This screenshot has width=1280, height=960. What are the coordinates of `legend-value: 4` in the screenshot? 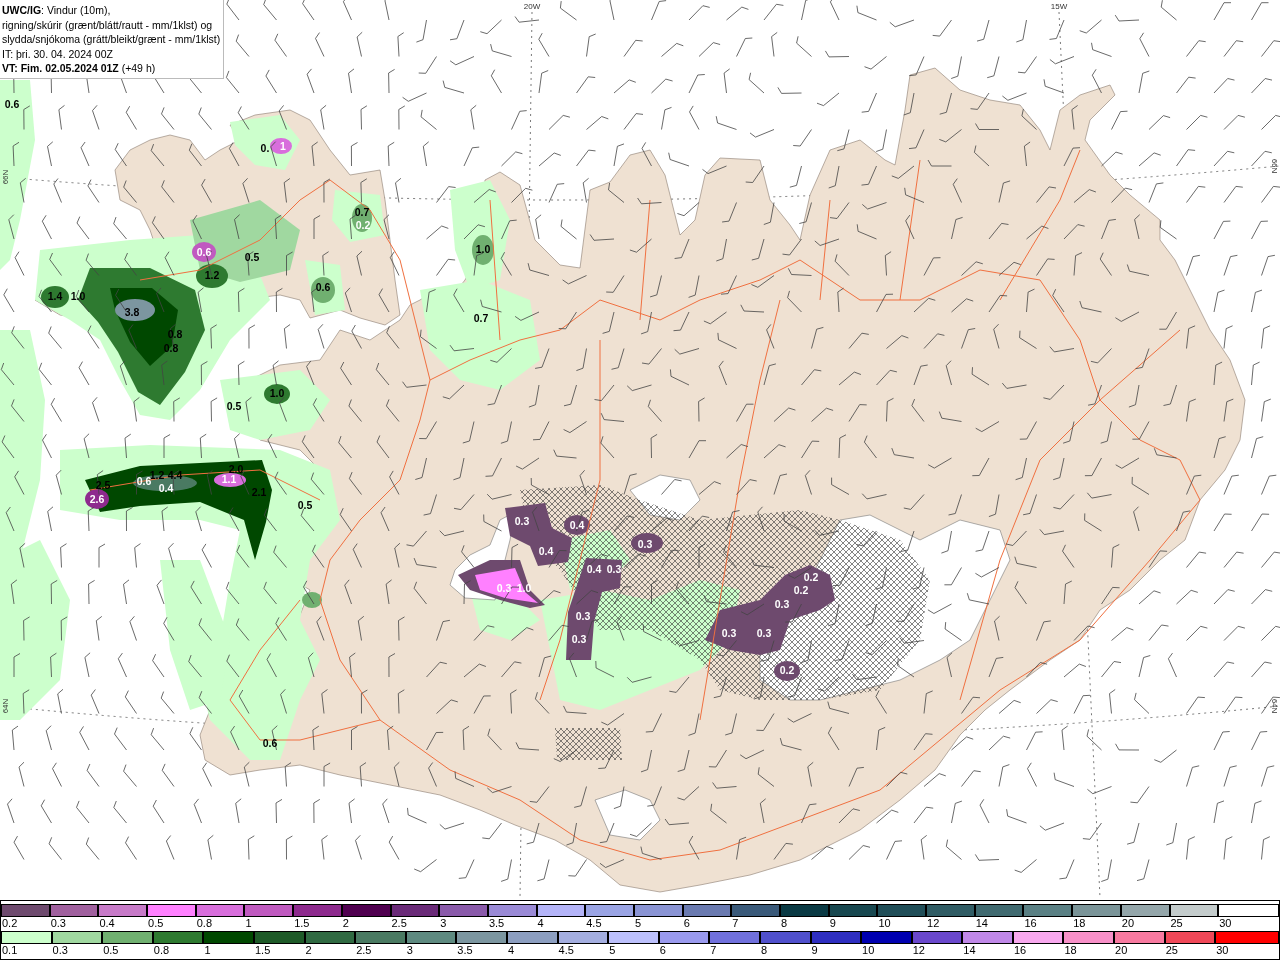 It's located at (510, 950).